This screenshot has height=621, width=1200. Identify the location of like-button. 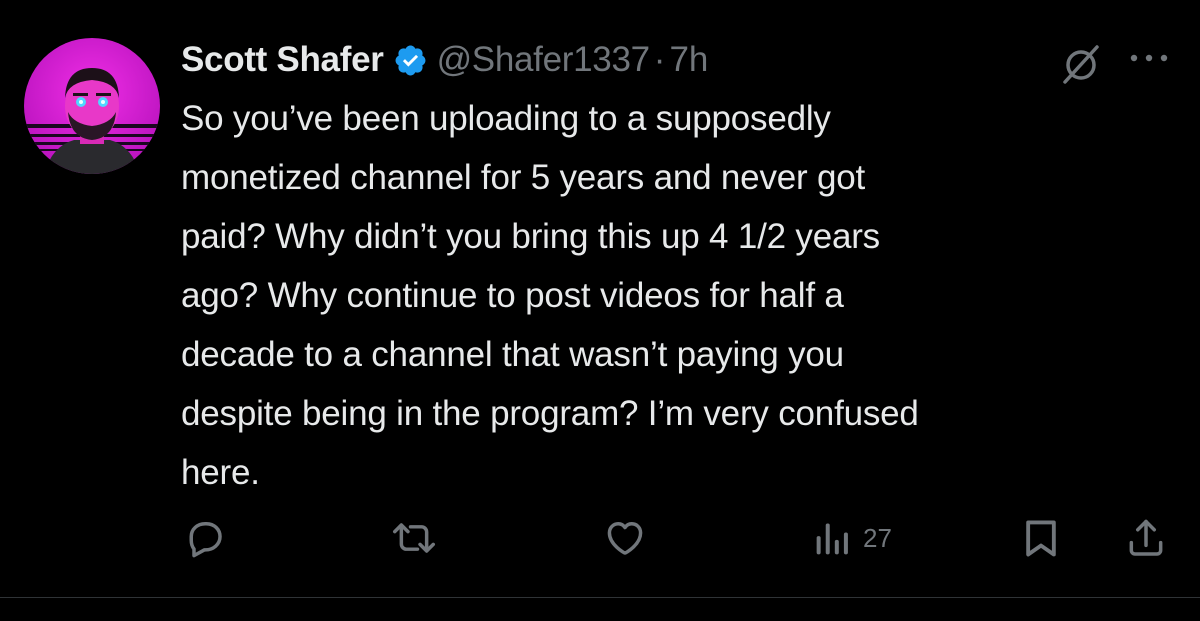
(625, 538).